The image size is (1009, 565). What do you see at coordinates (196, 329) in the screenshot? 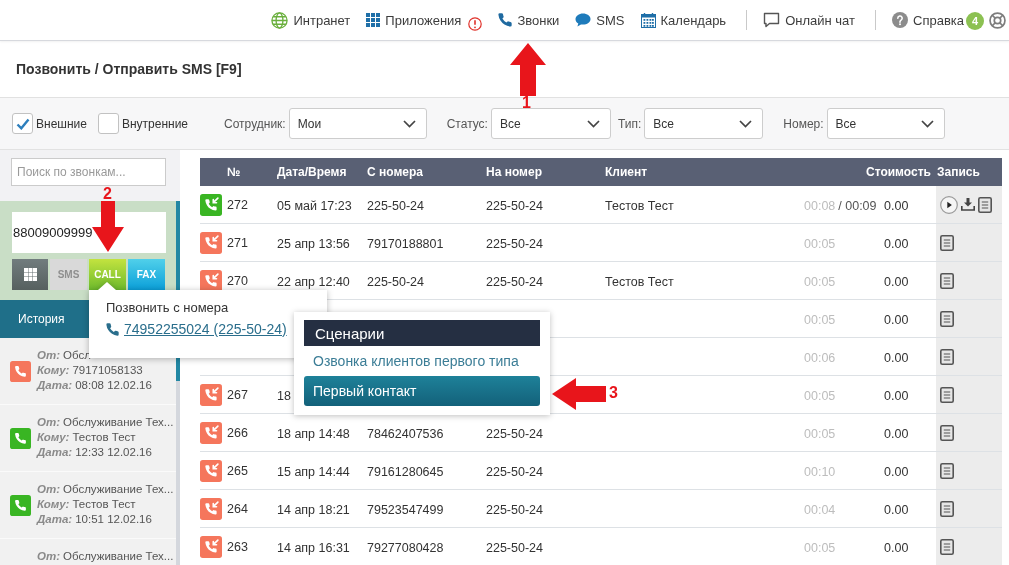
I see `phone-number-link: 74952255024 (225-50-24)` at bounding box center [196, 329].